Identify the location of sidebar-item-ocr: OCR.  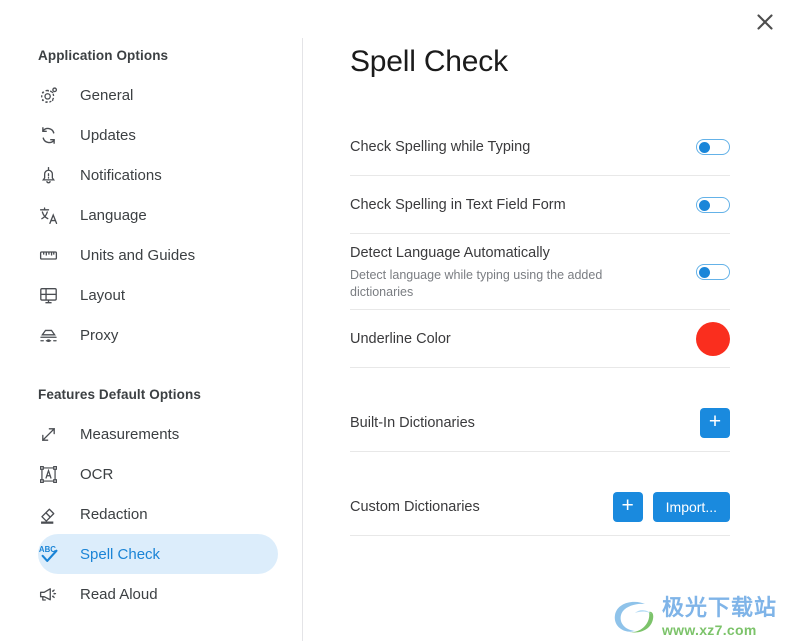
(158, 474).